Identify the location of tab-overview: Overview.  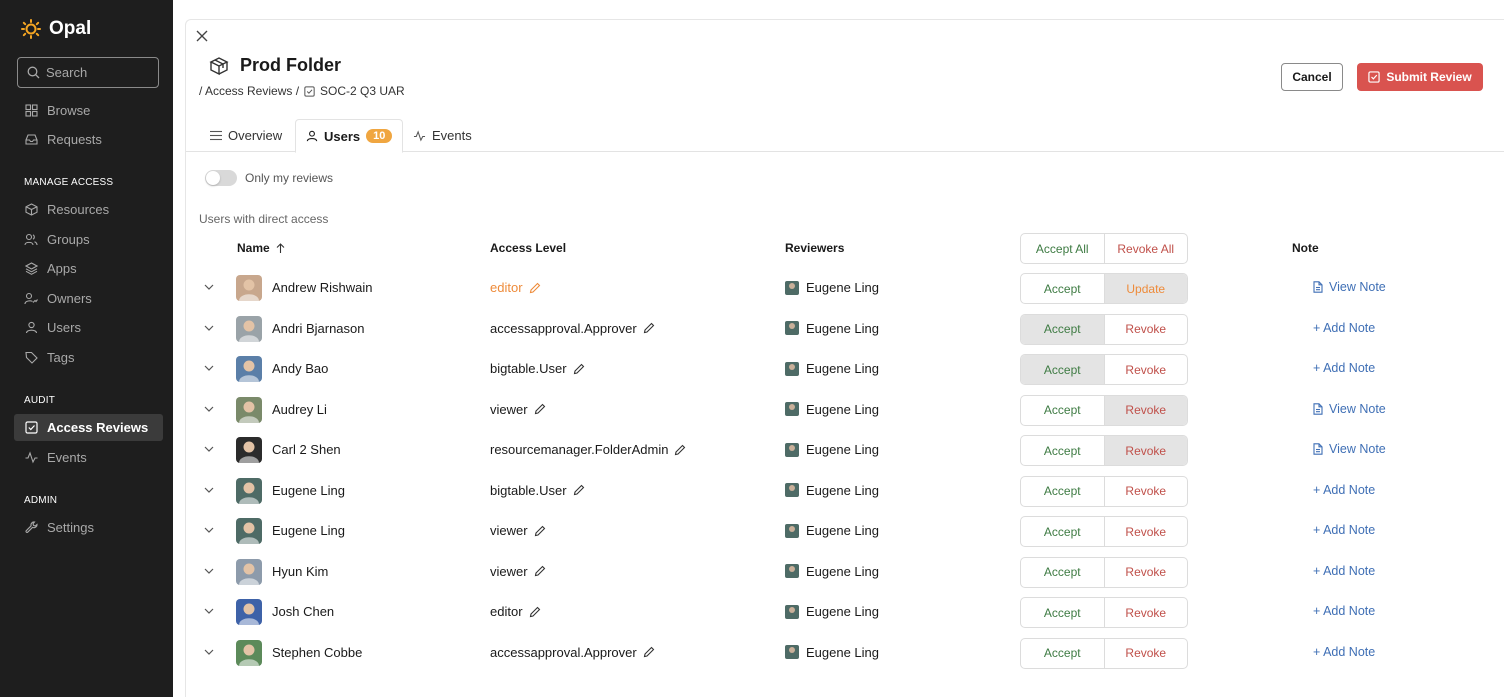
(246, 135).